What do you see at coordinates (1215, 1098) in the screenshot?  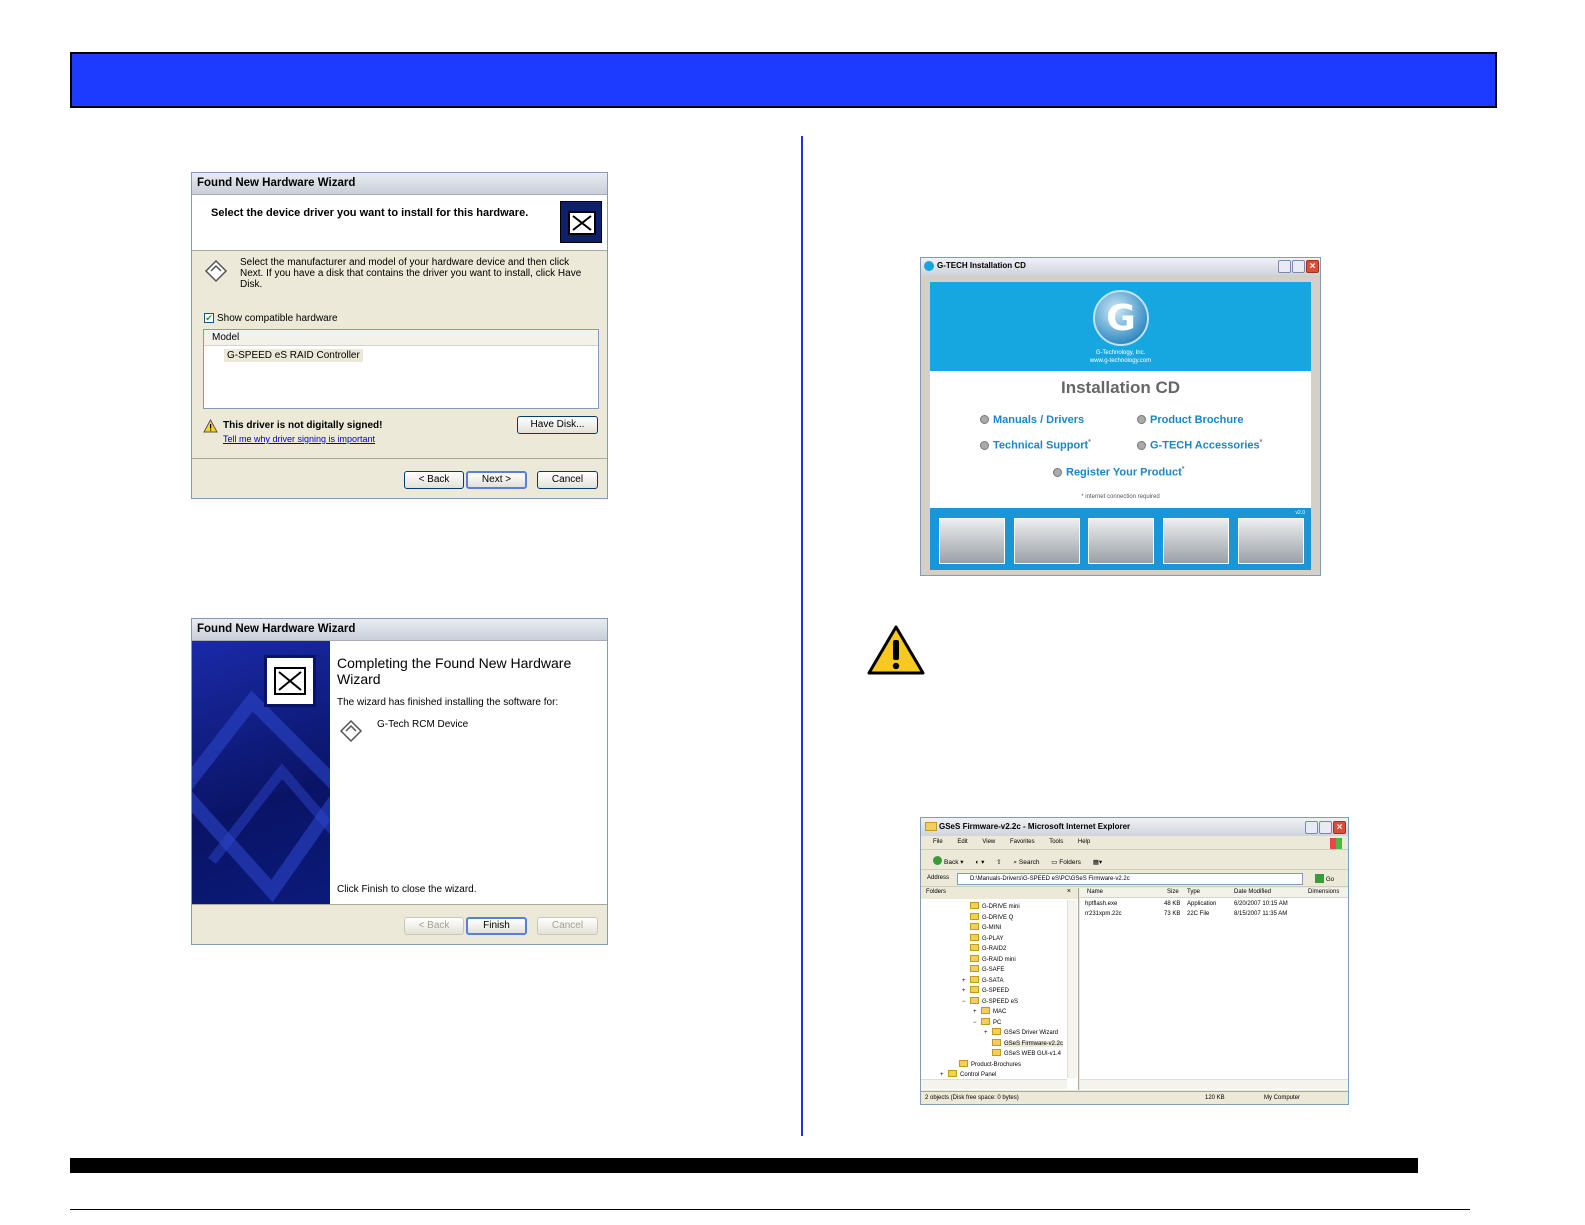 I see `status-size: 120 KB` at bounding box center [1215, 1098].